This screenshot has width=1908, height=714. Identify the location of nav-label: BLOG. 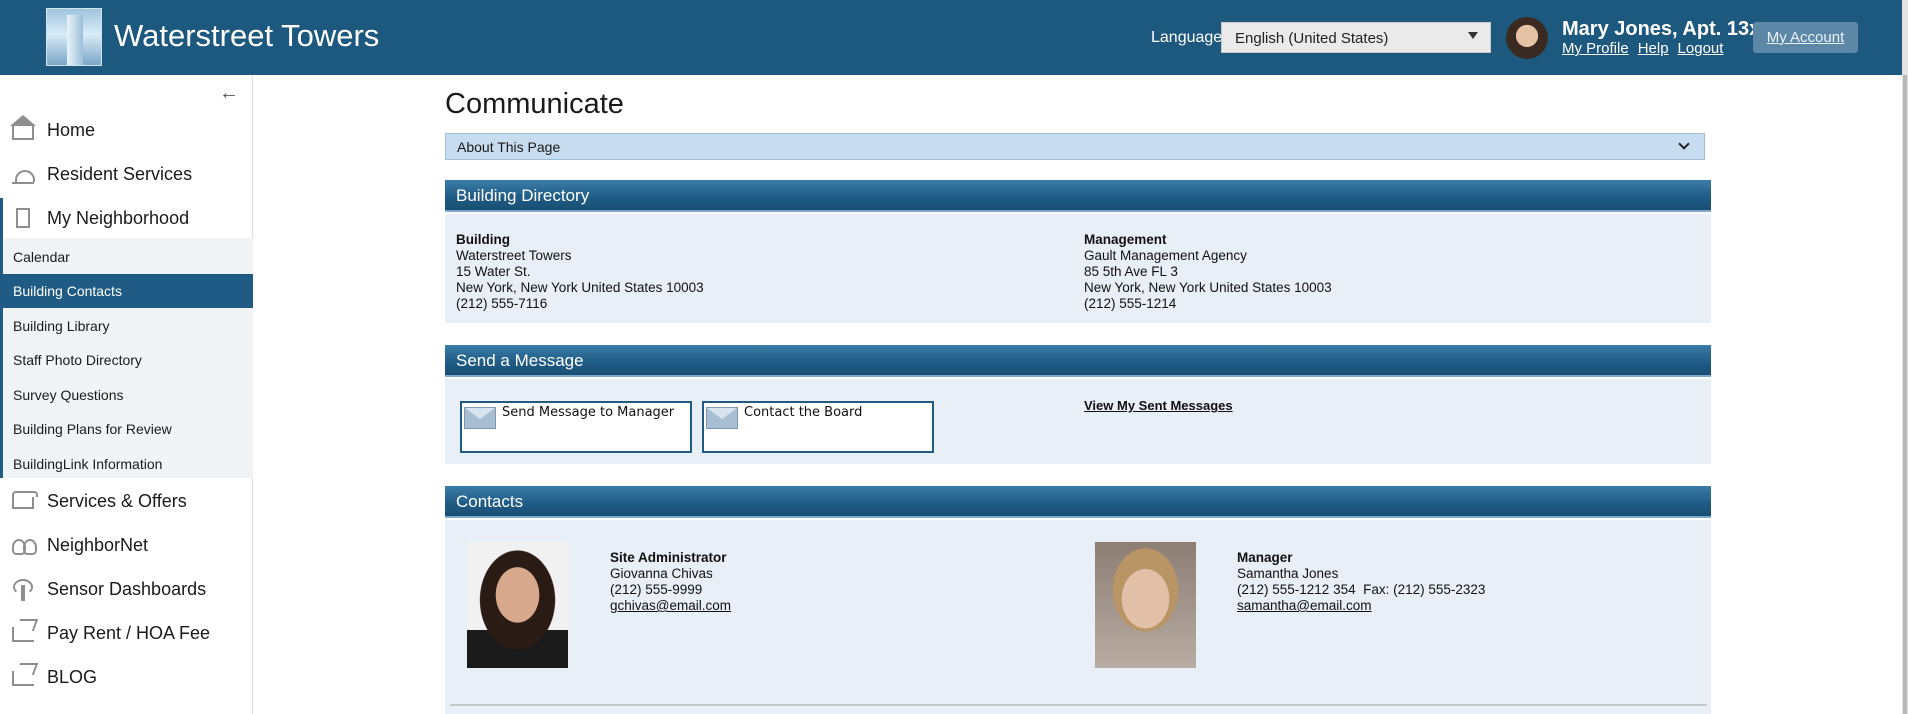
(72, 676).